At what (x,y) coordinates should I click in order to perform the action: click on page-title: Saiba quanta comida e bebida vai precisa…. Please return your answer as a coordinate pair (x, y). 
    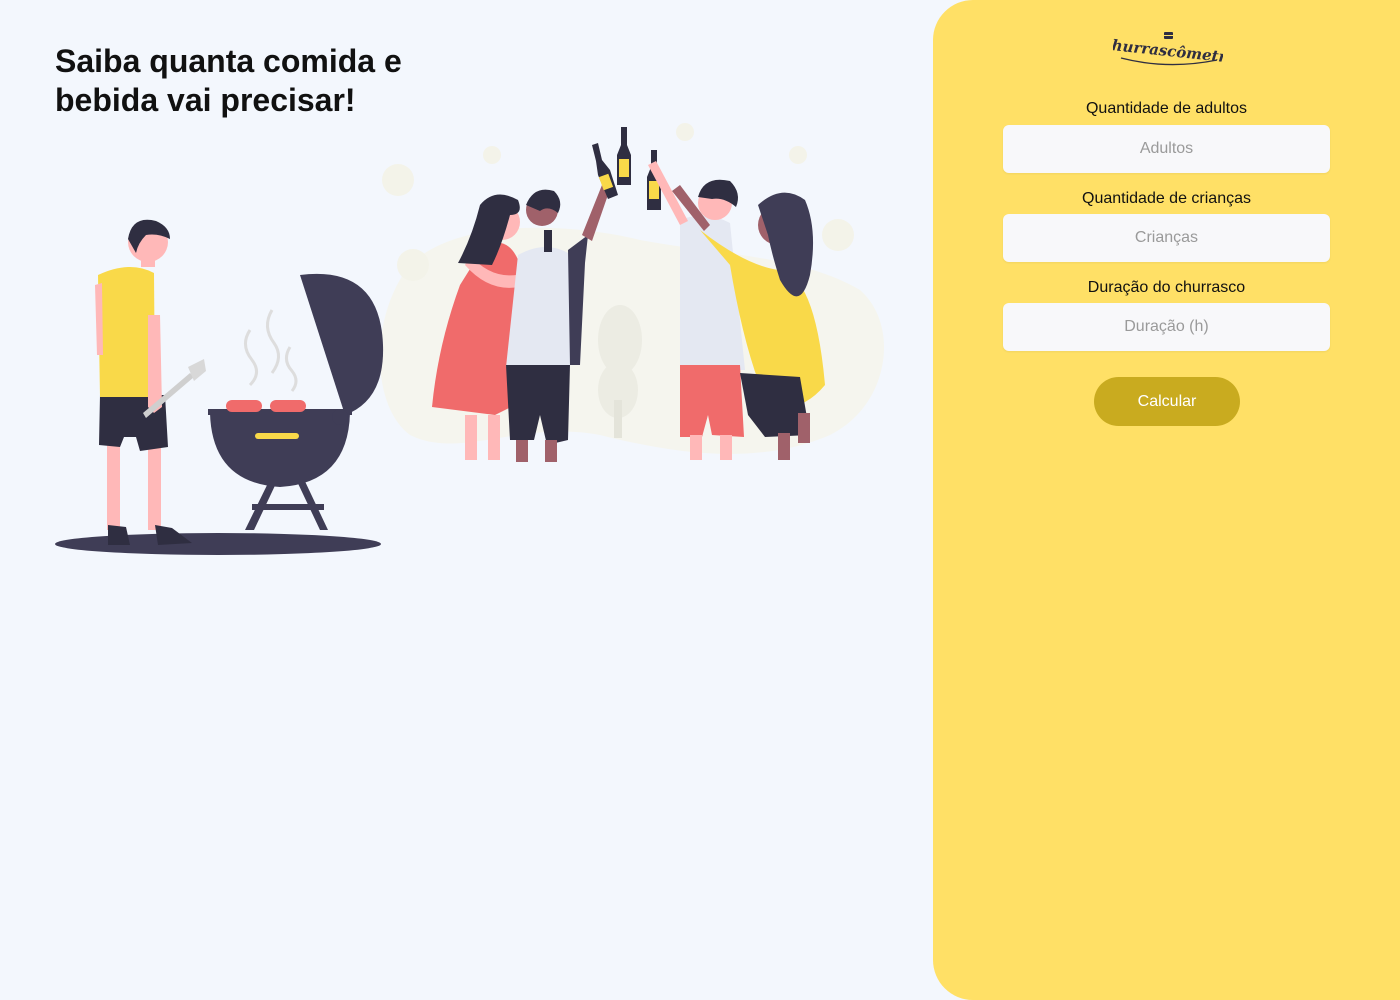
    Looking at the image, I should click on (228, 80).